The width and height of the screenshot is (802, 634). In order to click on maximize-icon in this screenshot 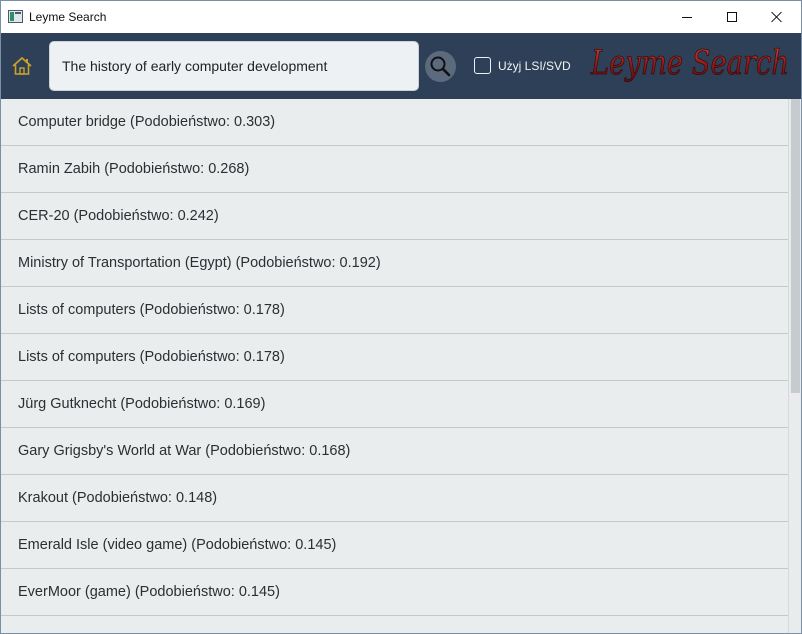, I will do `click(732, 17)`.